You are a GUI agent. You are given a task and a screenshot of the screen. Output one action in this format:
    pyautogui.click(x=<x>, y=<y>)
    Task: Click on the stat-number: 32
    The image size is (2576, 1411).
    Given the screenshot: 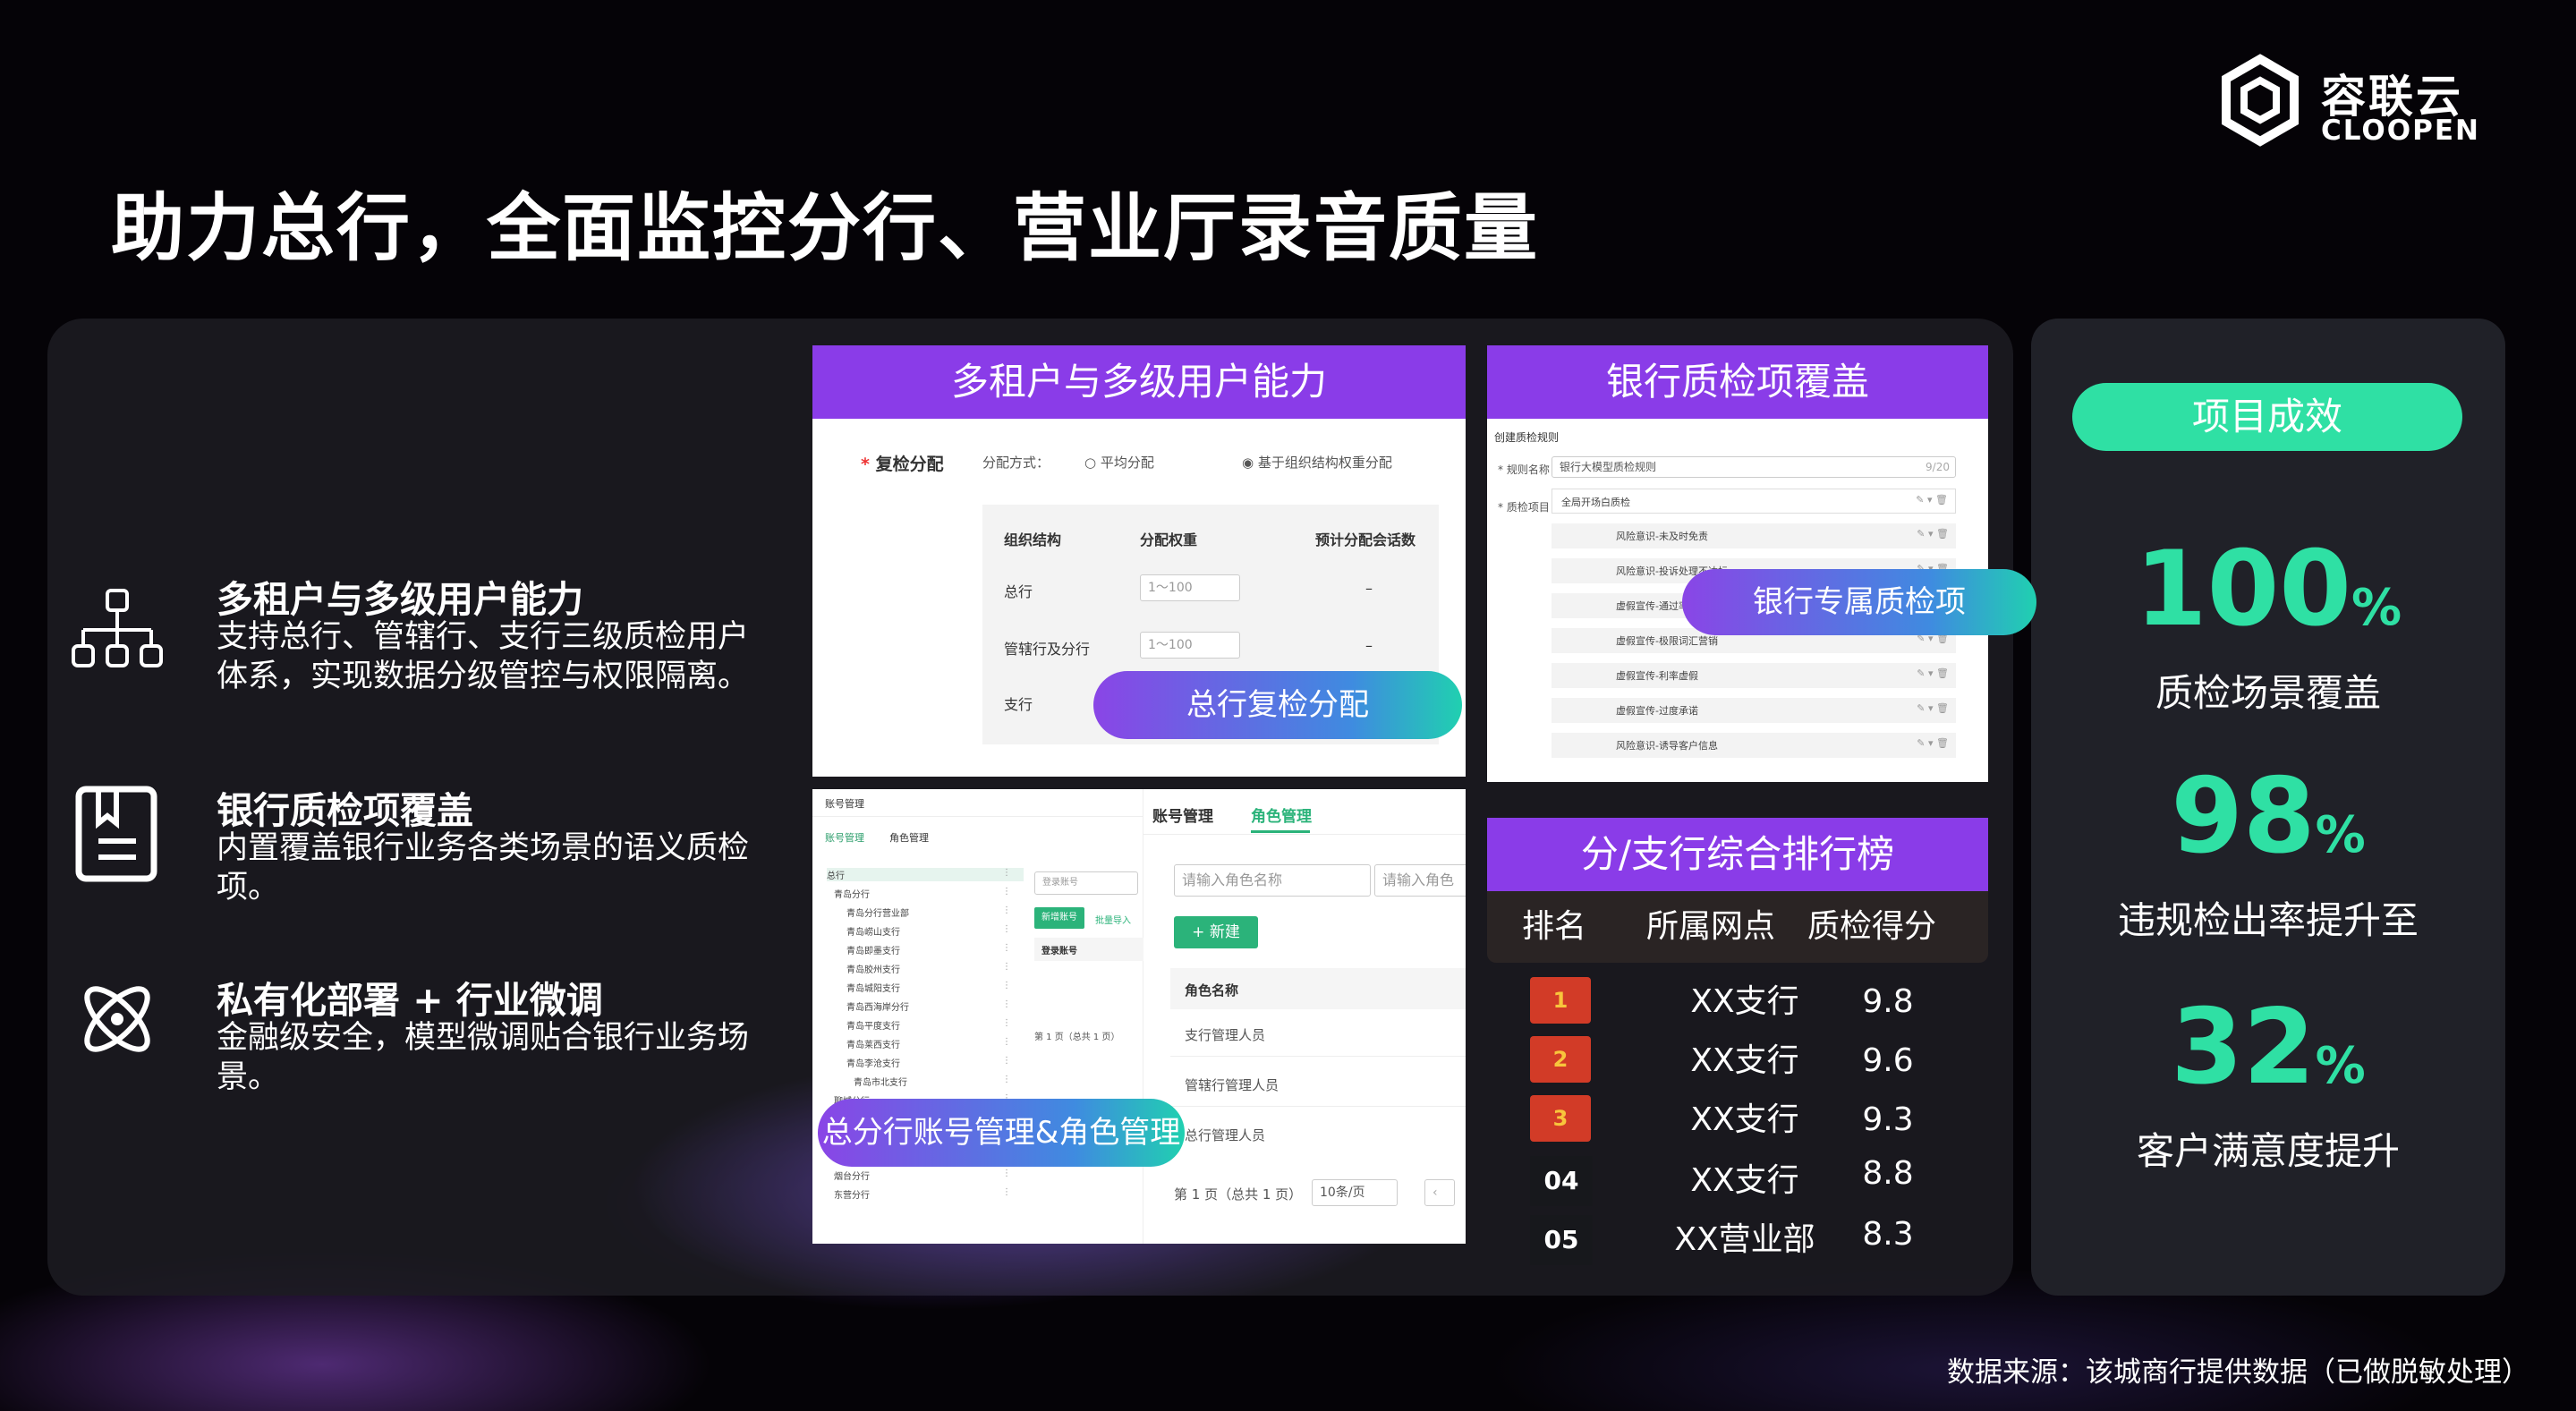 What is the action you would take?
    pyautogui.click(x=2243, y=1047)
    